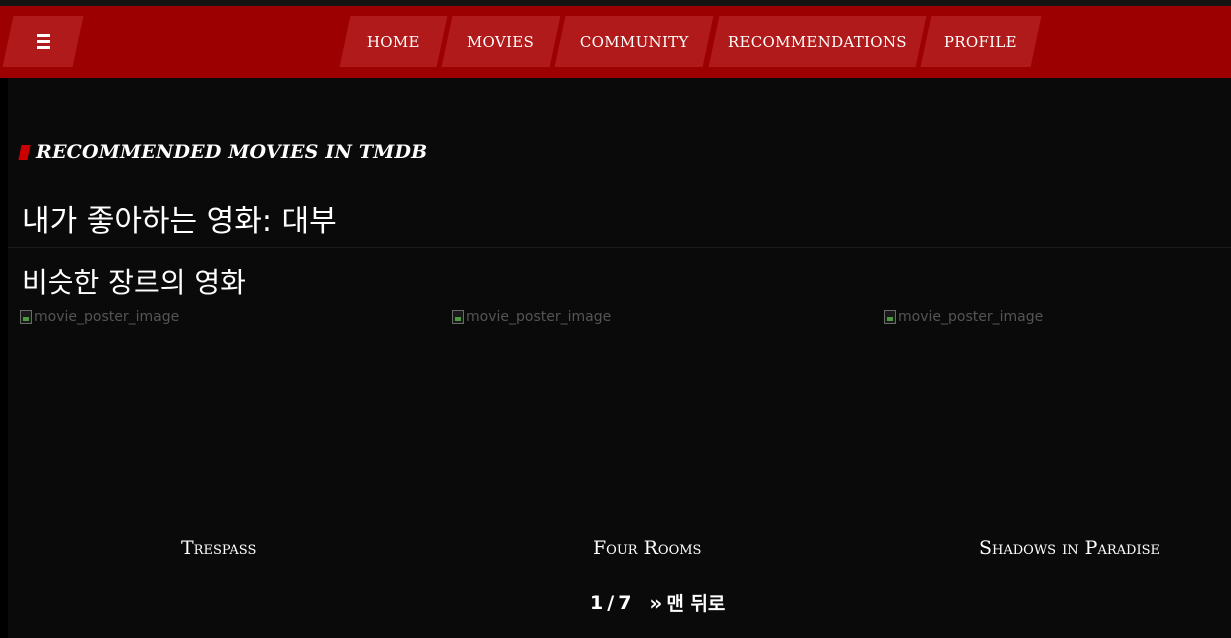 Image resolution: width=1231 pixels, height=638 pixels. I want to click on nav-item-profile: PROFILE, so click(981, 41).